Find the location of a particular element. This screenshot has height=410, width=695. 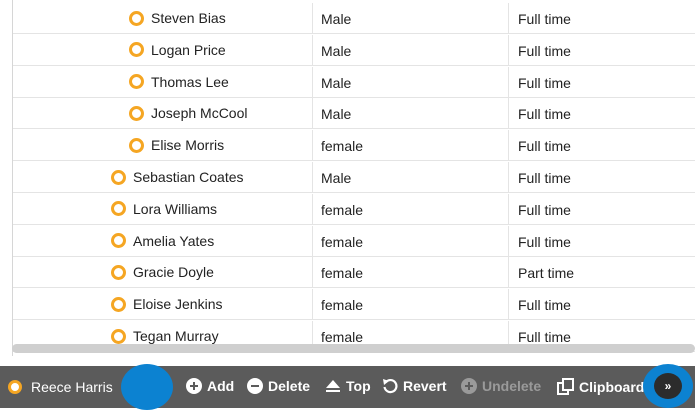

table-row: Sebastian Coates Male Full time is located at coordinates (354, 177).